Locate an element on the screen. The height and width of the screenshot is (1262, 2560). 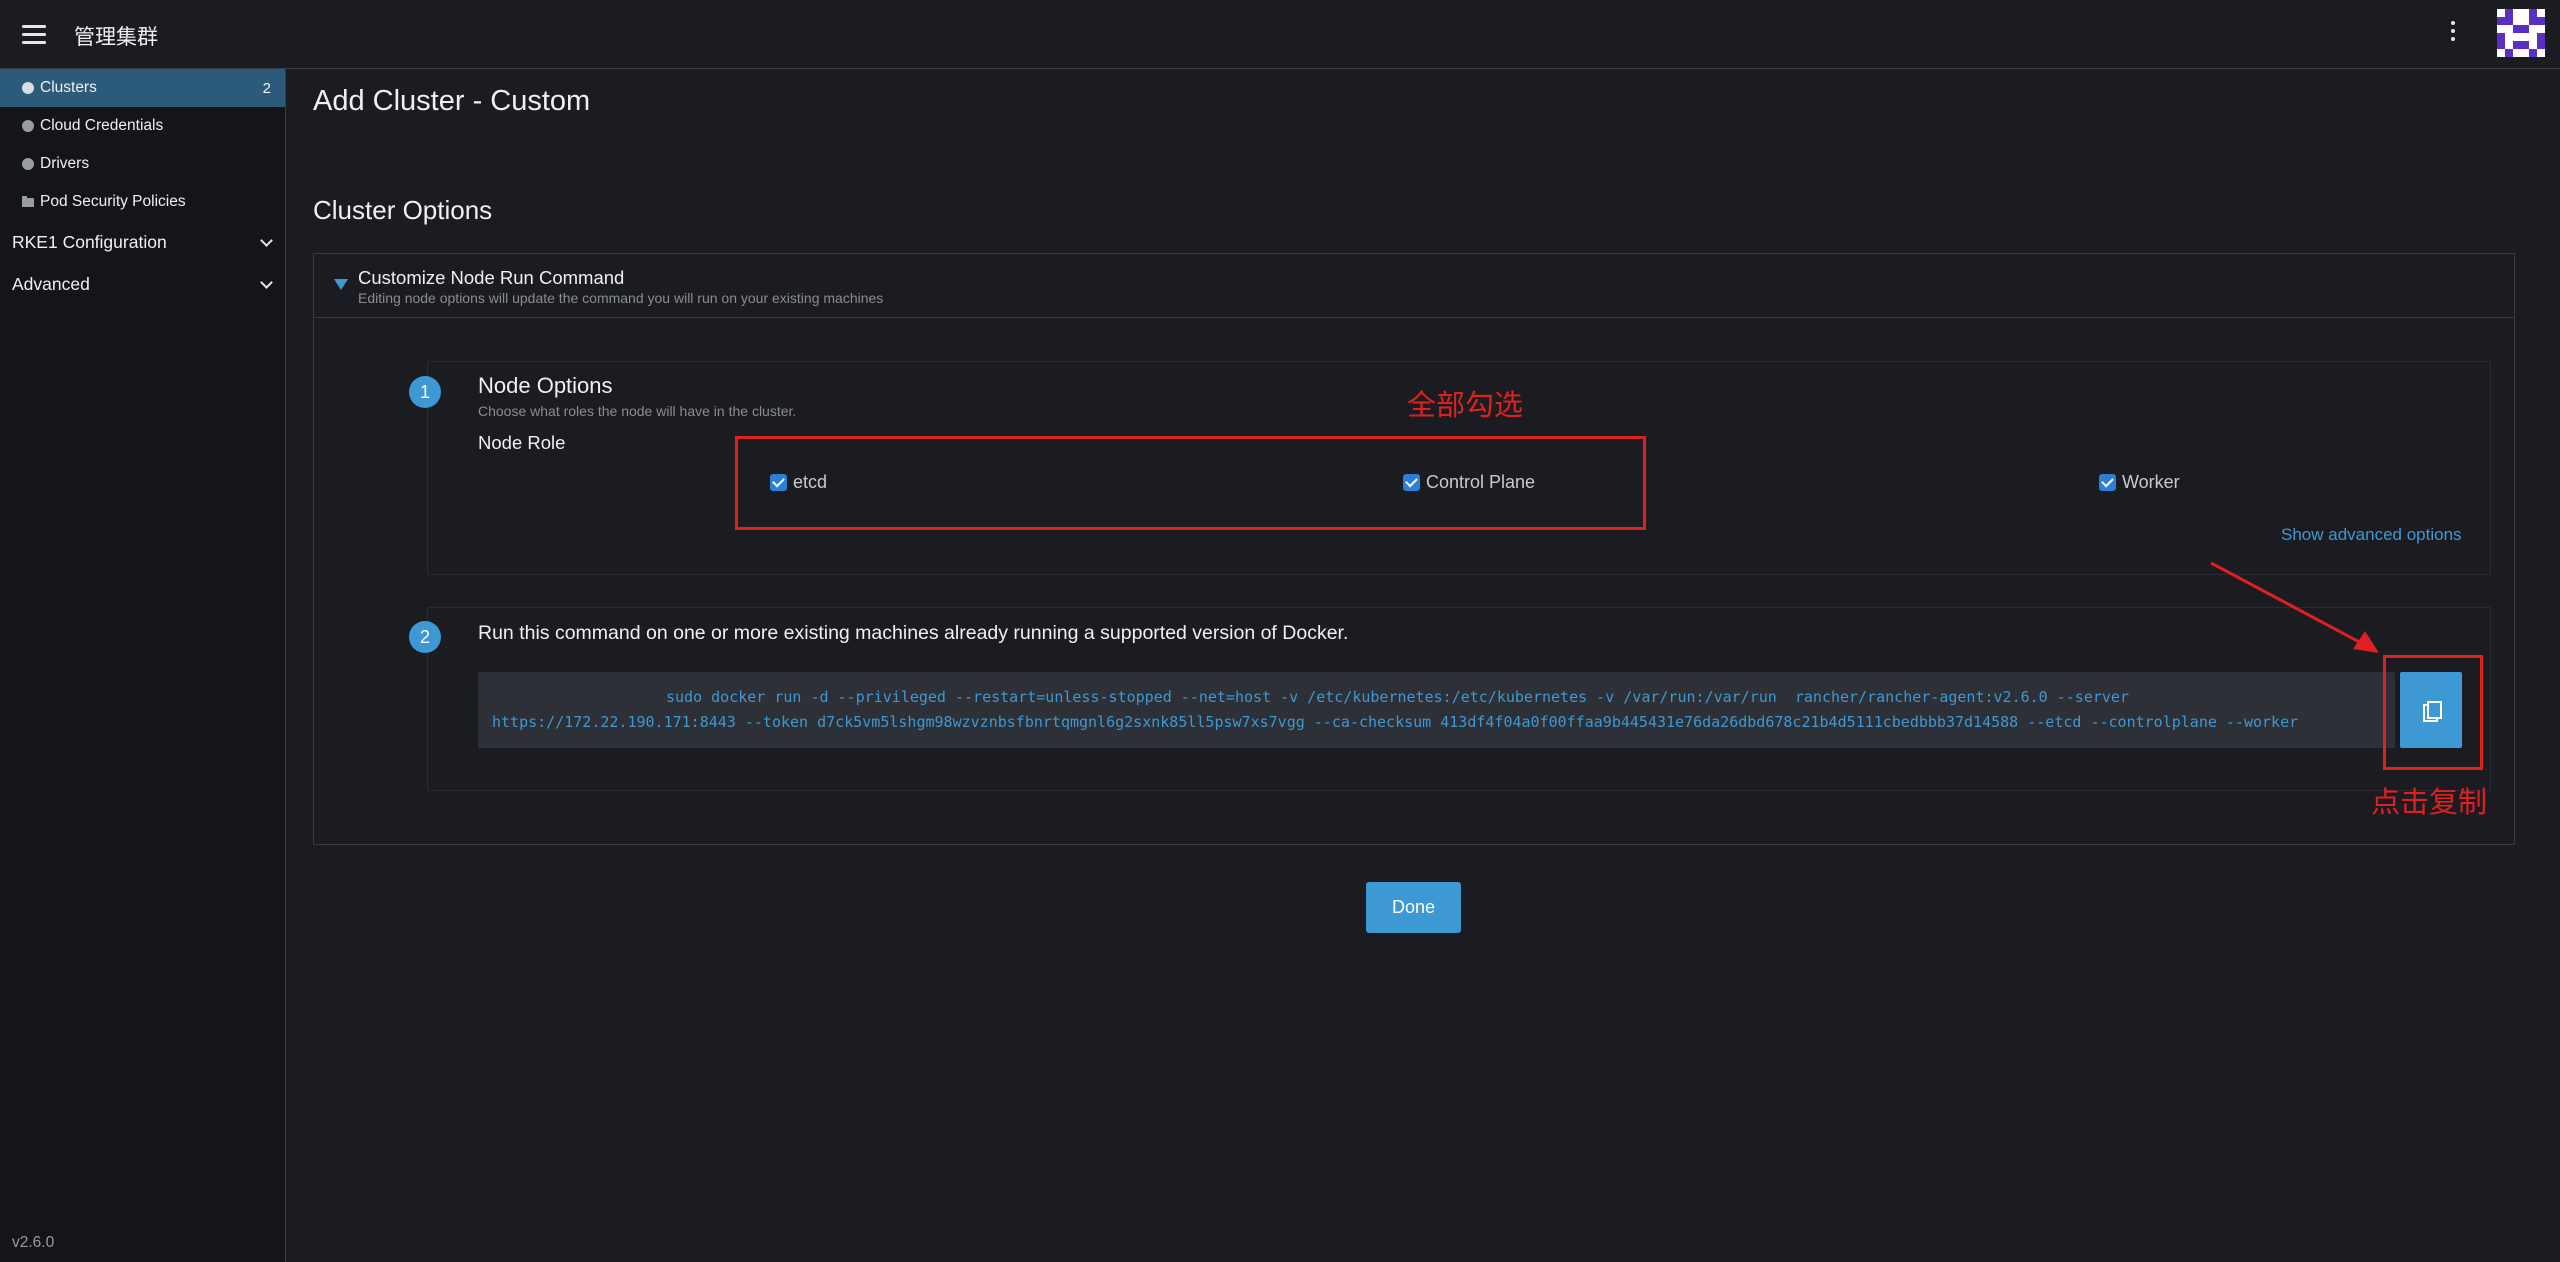
show-advanced-options-link: Show advanced options is located at coordinates (2371, 535).